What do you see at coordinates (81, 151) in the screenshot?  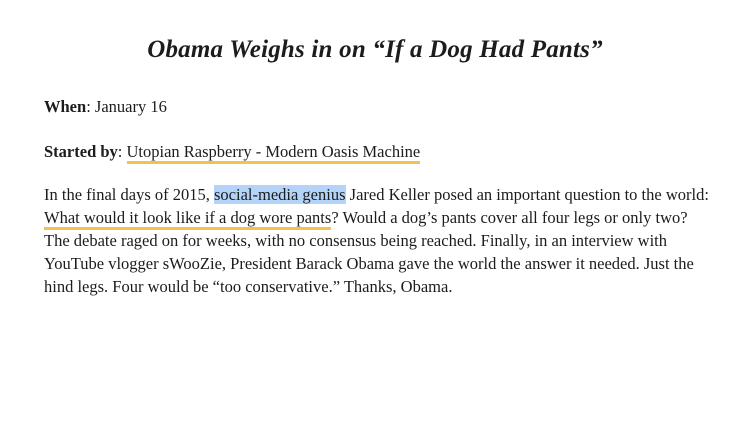 I see `started-by-label: Started by` at bounding box center [81, 151].